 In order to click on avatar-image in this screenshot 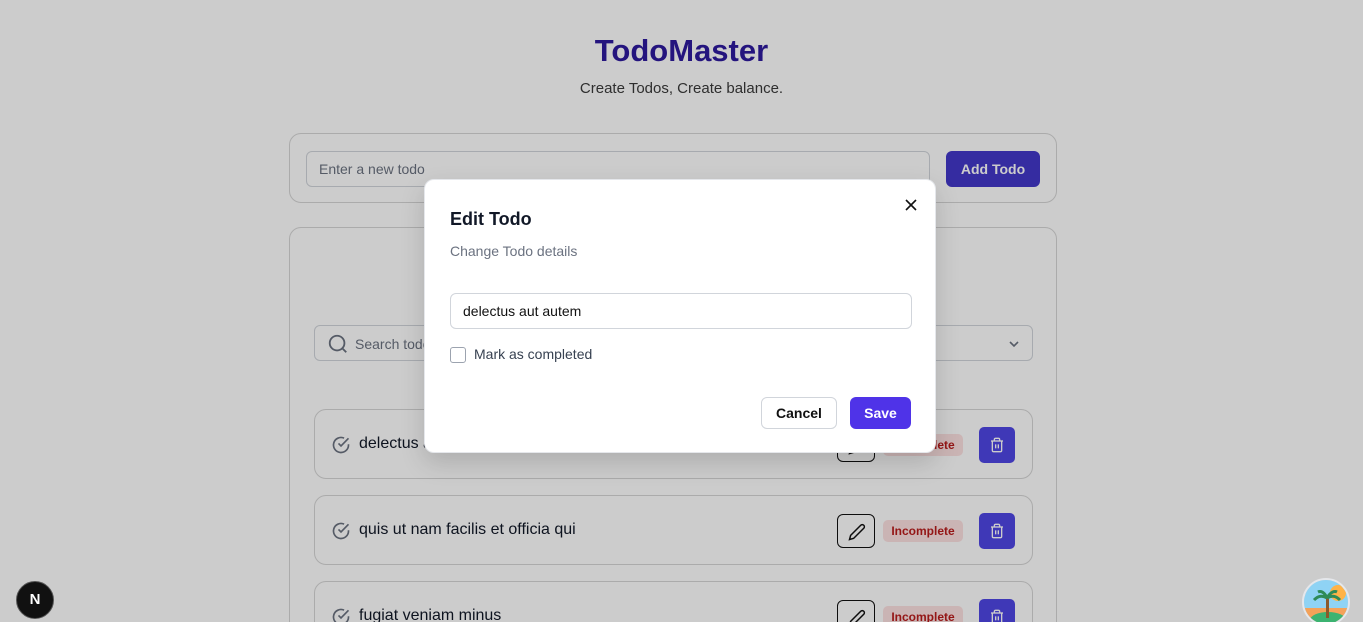, I will do `click(1326, 601)`.